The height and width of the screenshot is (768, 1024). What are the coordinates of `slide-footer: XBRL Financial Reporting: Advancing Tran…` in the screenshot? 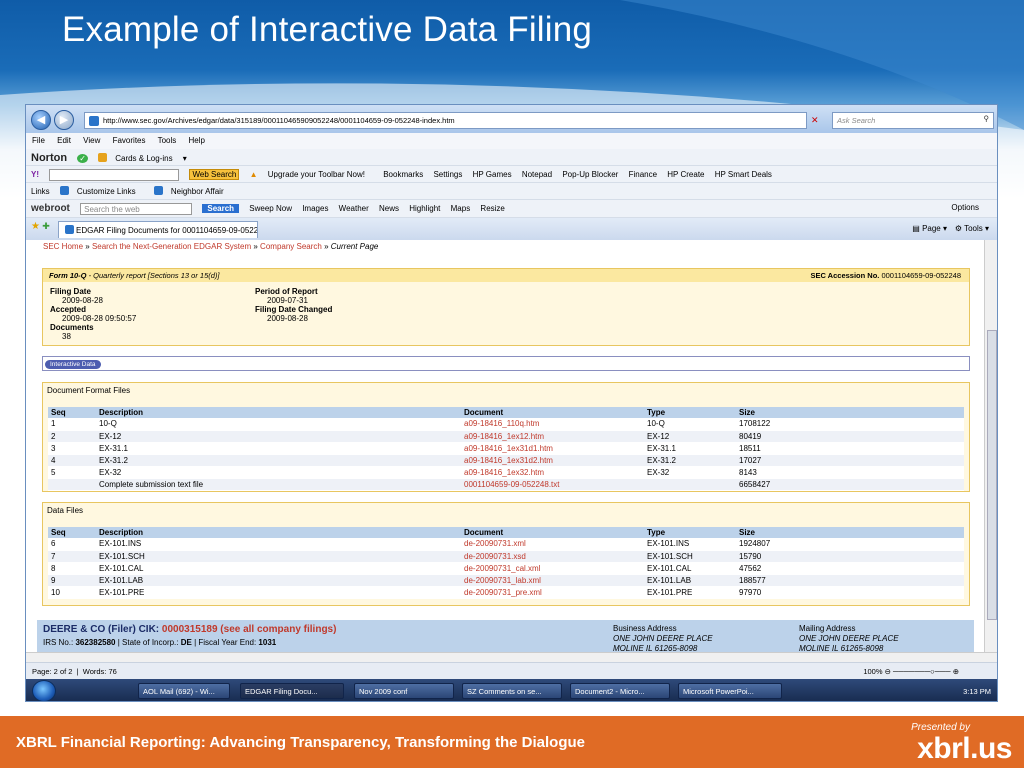 It's located at (512, 742).